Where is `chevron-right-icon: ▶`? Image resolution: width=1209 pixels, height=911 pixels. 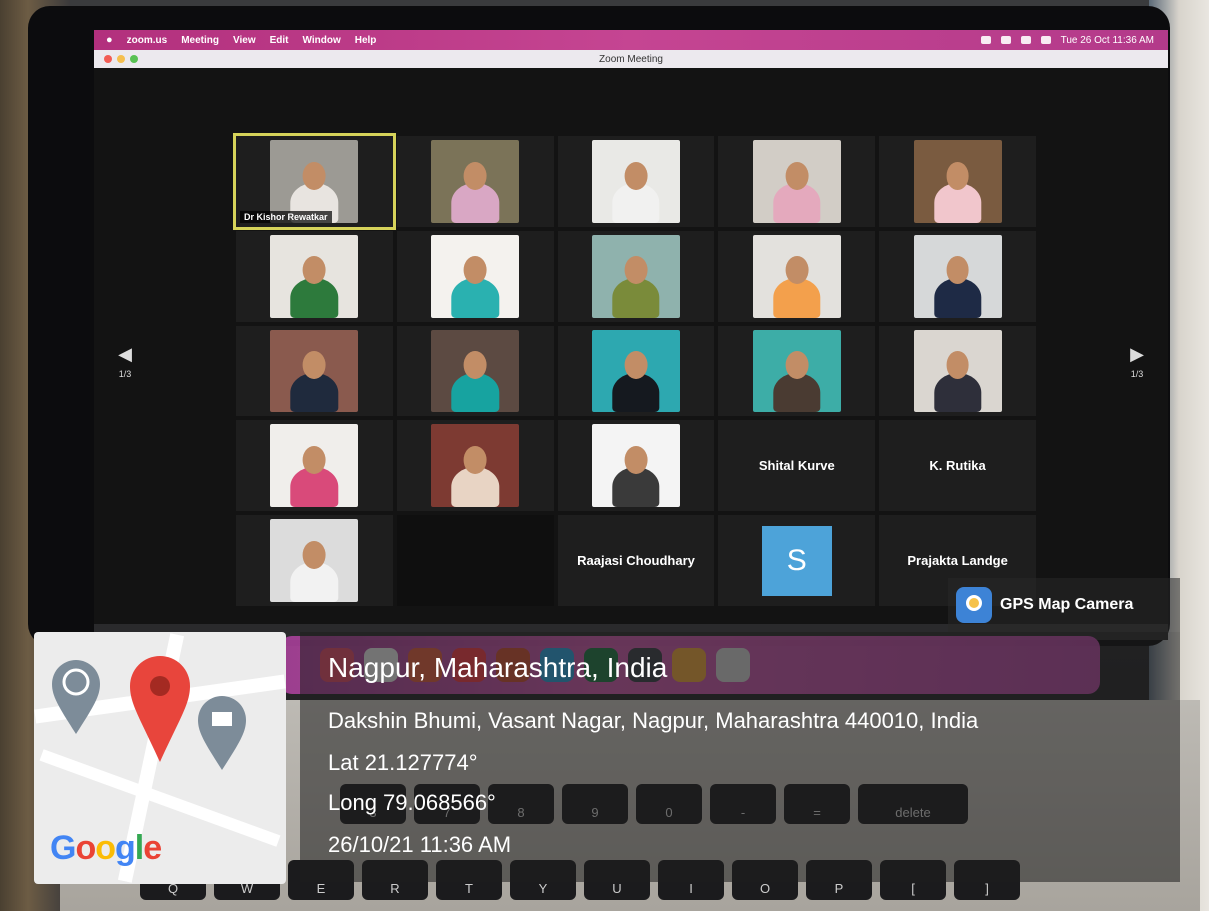 chevron-right-icon: ▶ is located at coordinates (1137, 354).